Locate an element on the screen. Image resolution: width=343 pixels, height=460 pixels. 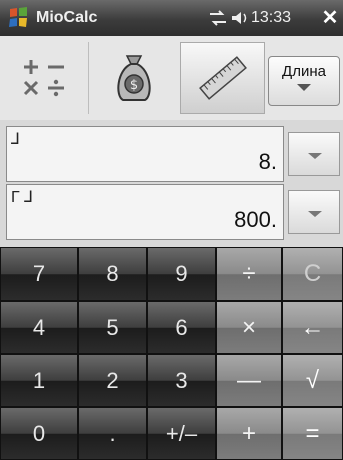
key-multiply: × is located at coordinates (249, 327).